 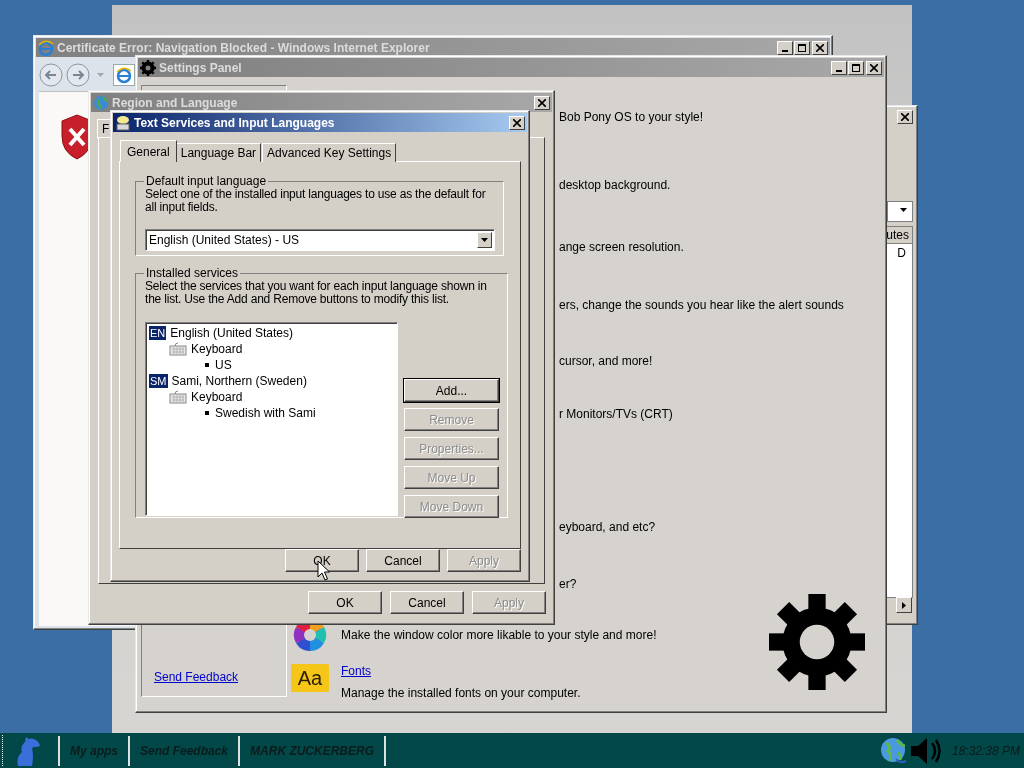 I want to click on send-feedback-link: Send Feedback, so click(x=196, y=677).